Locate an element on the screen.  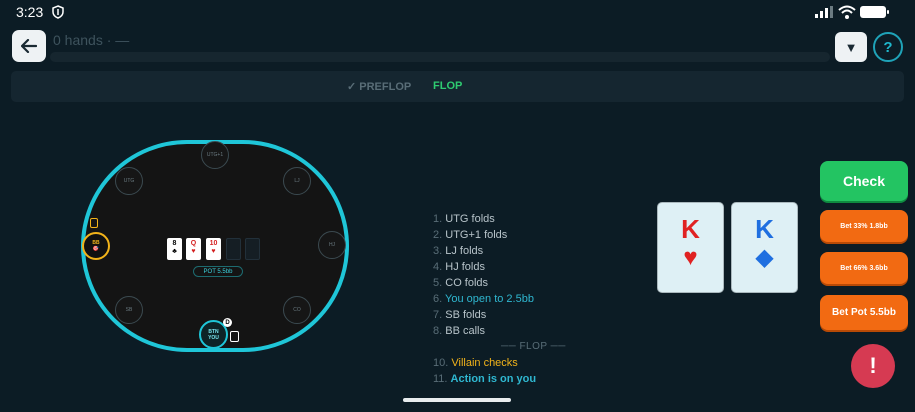
home-indicator is located at coordinates (457, 400).